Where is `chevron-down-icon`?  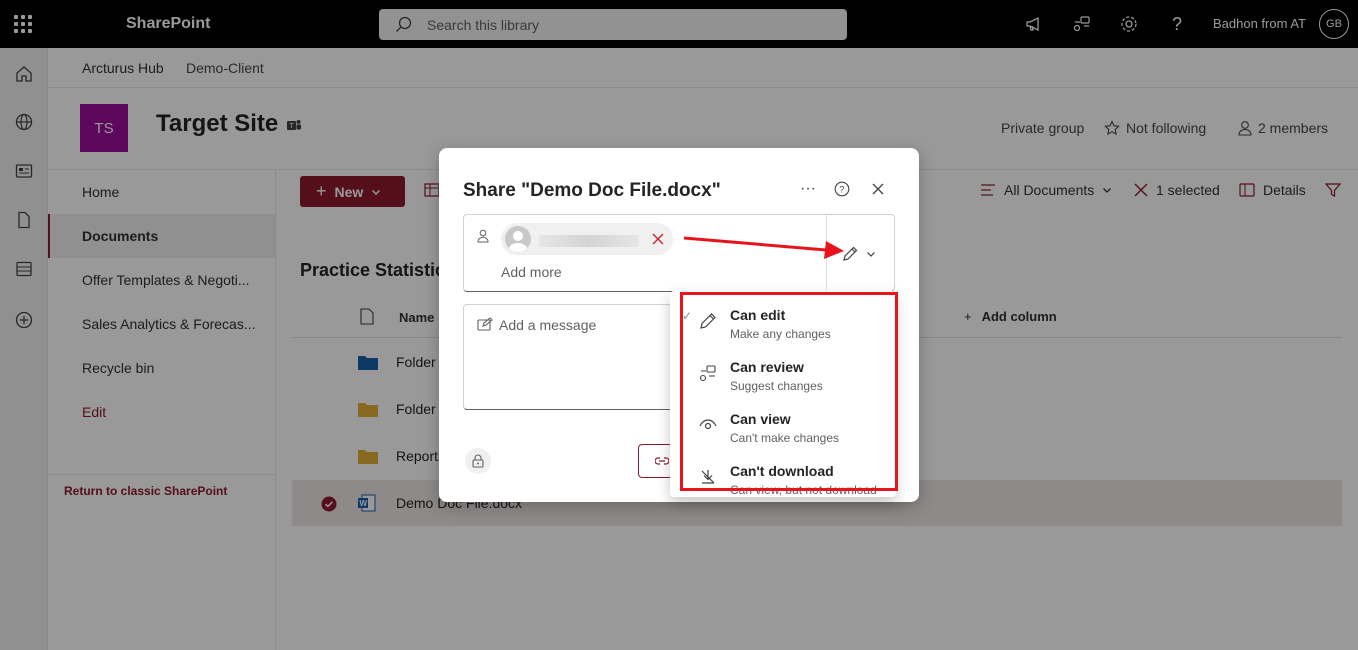 chevron-down-icon is located at coordinates (871, 254).